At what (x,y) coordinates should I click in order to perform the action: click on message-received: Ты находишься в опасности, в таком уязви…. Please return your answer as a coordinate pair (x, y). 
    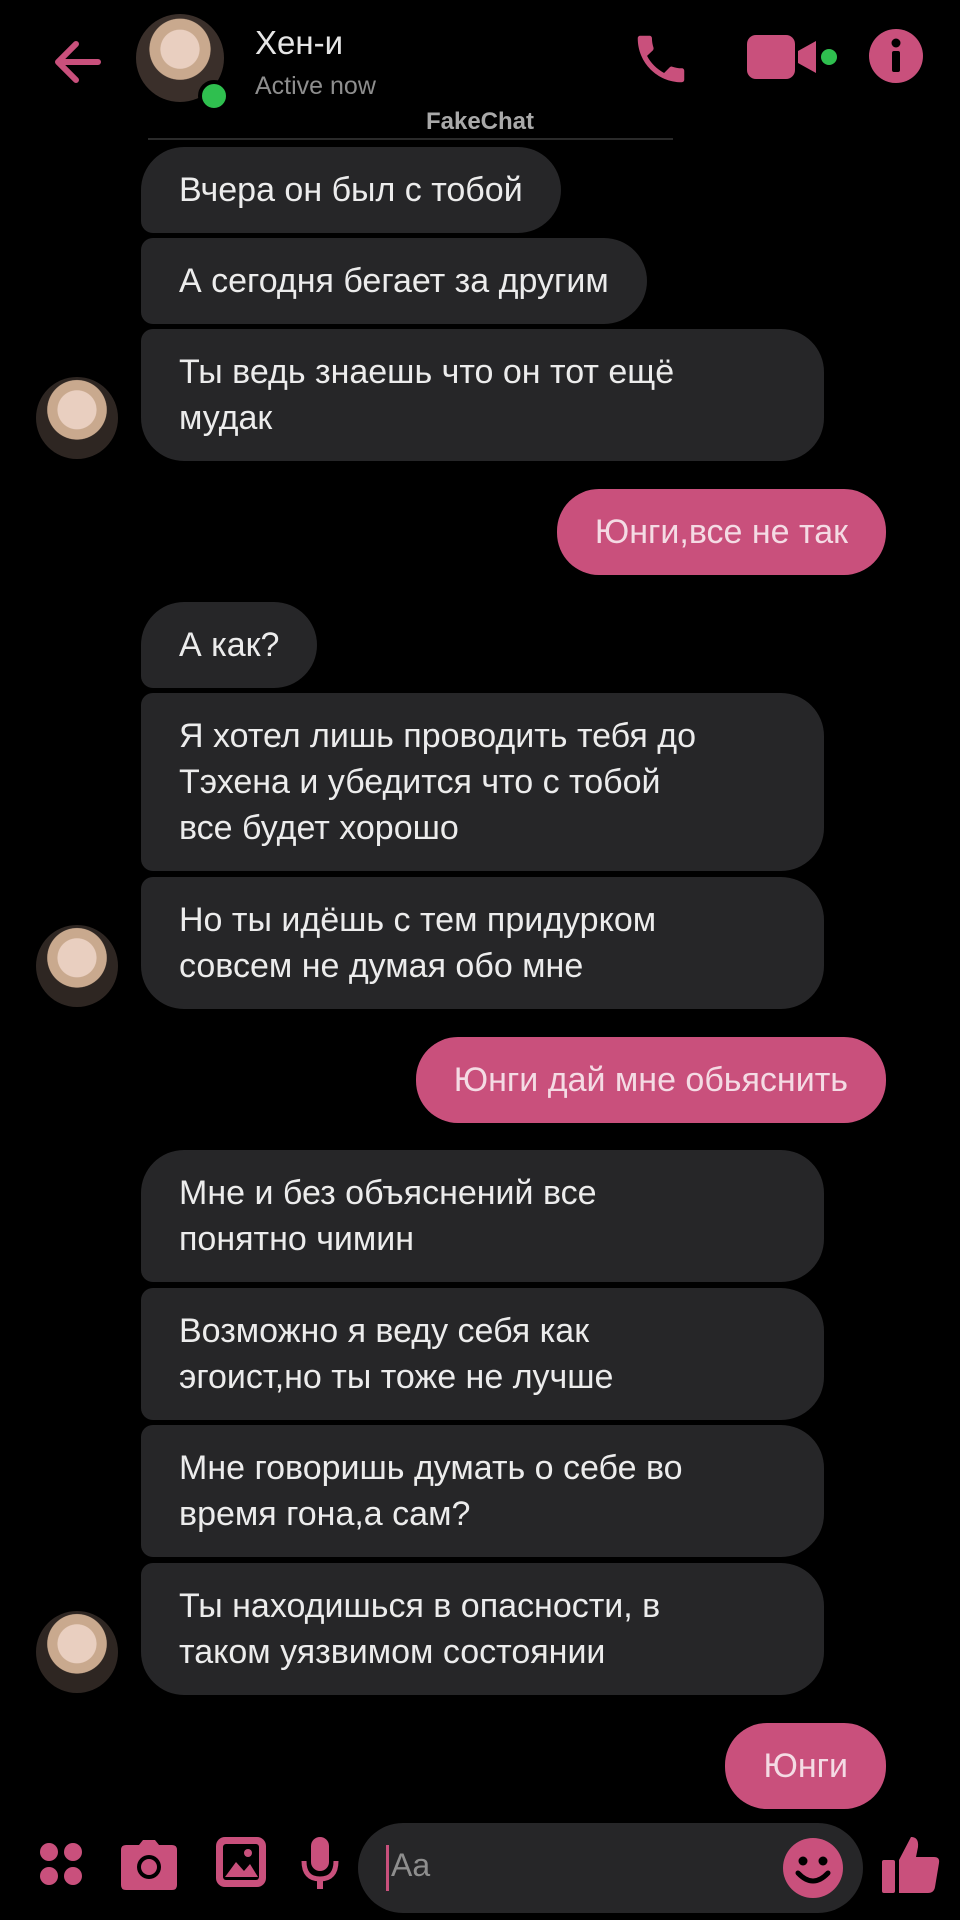
    Looking at the image, I should click on (482, 1629).